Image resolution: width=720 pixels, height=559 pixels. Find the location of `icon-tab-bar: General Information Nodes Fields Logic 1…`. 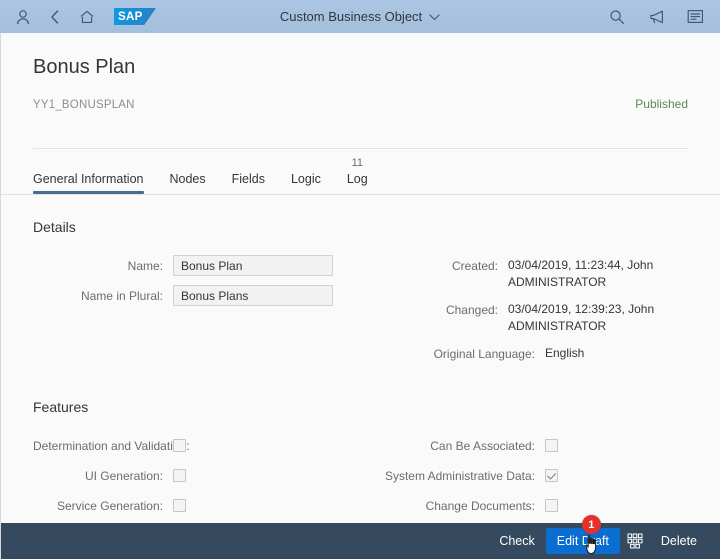

icon-tab-bar: General Information Nodes Fields Logic 1… is located at coordinates (360, 172).